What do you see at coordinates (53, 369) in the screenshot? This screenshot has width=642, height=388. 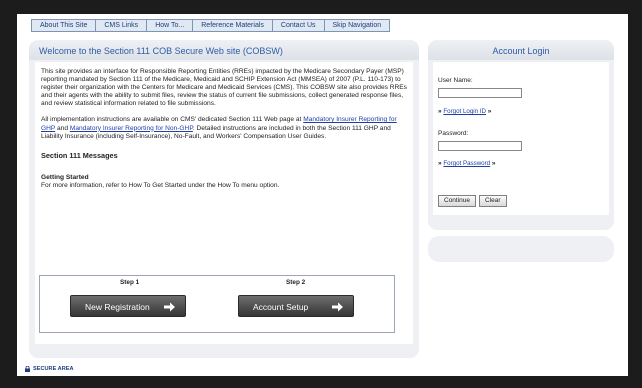 I see `secure-area-label: SECURE AREA` at bounding box center [53, 369].